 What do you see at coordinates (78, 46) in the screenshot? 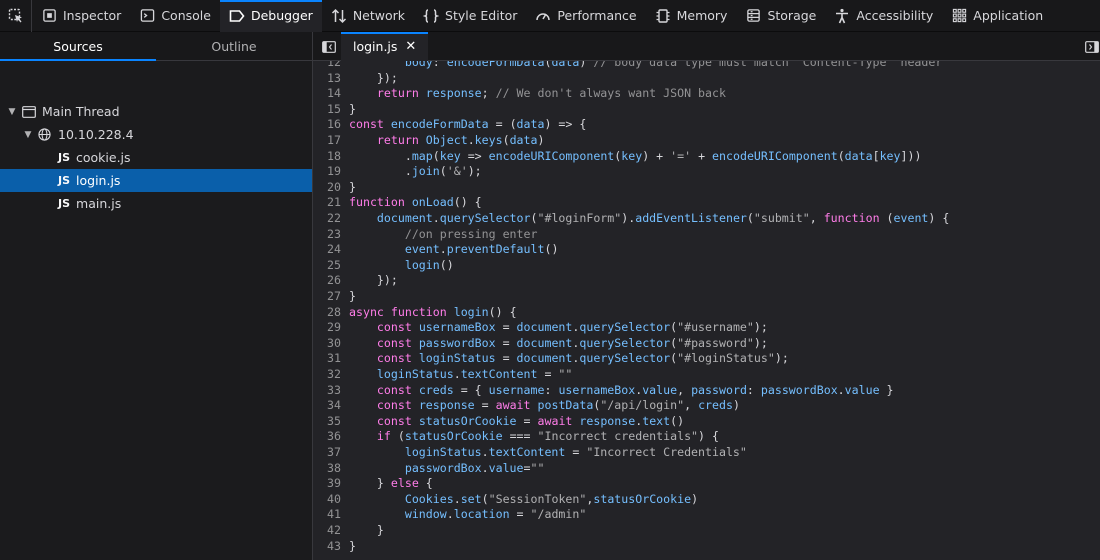
I see `tab-sources: Sources` at bounding box center [78, 46].